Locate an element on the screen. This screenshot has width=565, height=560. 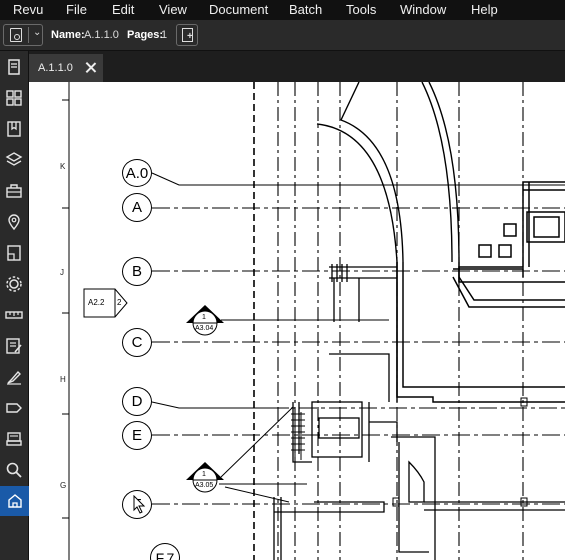
layers-icon is located at coordinates (14, 159).